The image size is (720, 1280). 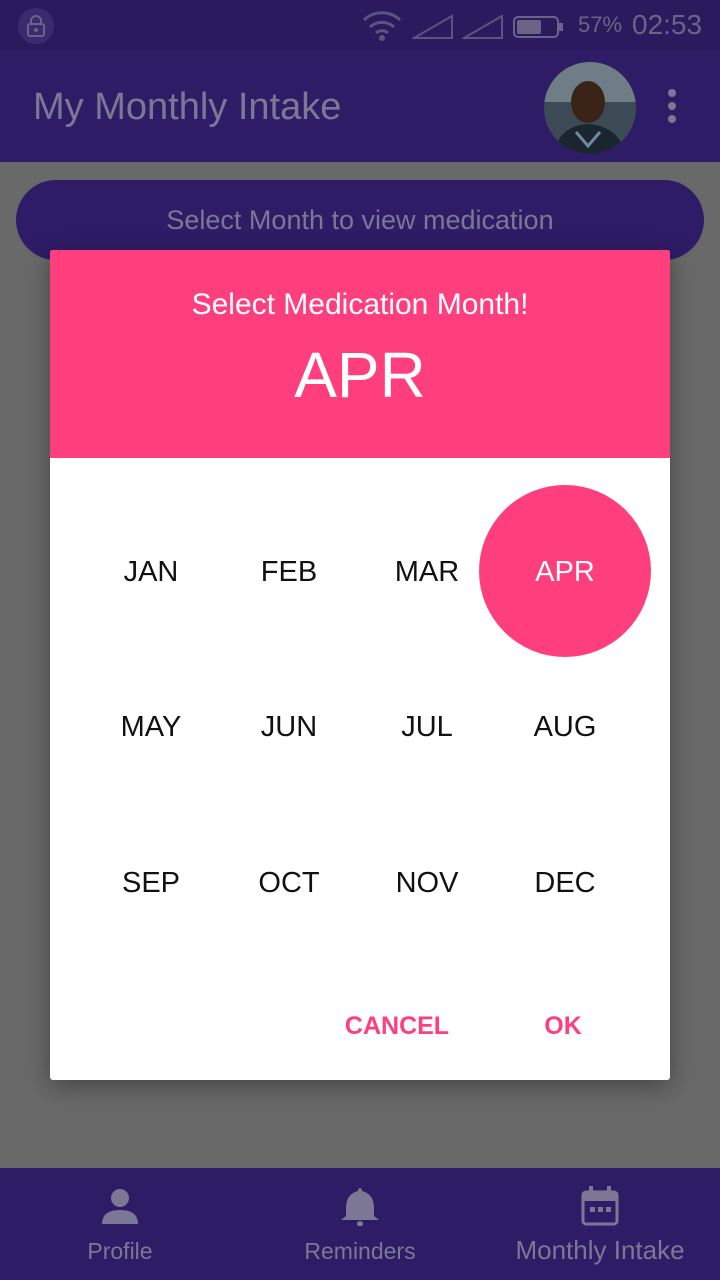 I want to click on month-label: SEP, so click(x=151, y=883).